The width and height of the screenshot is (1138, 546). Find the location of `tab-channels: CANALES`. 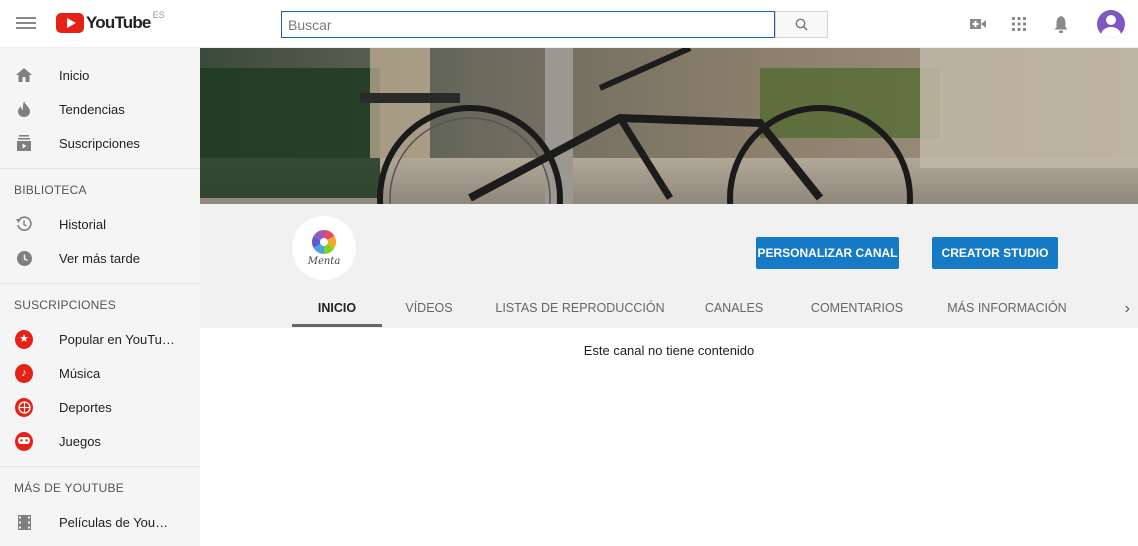

tab-channels: CANALES is located at coordinates (734, 308).